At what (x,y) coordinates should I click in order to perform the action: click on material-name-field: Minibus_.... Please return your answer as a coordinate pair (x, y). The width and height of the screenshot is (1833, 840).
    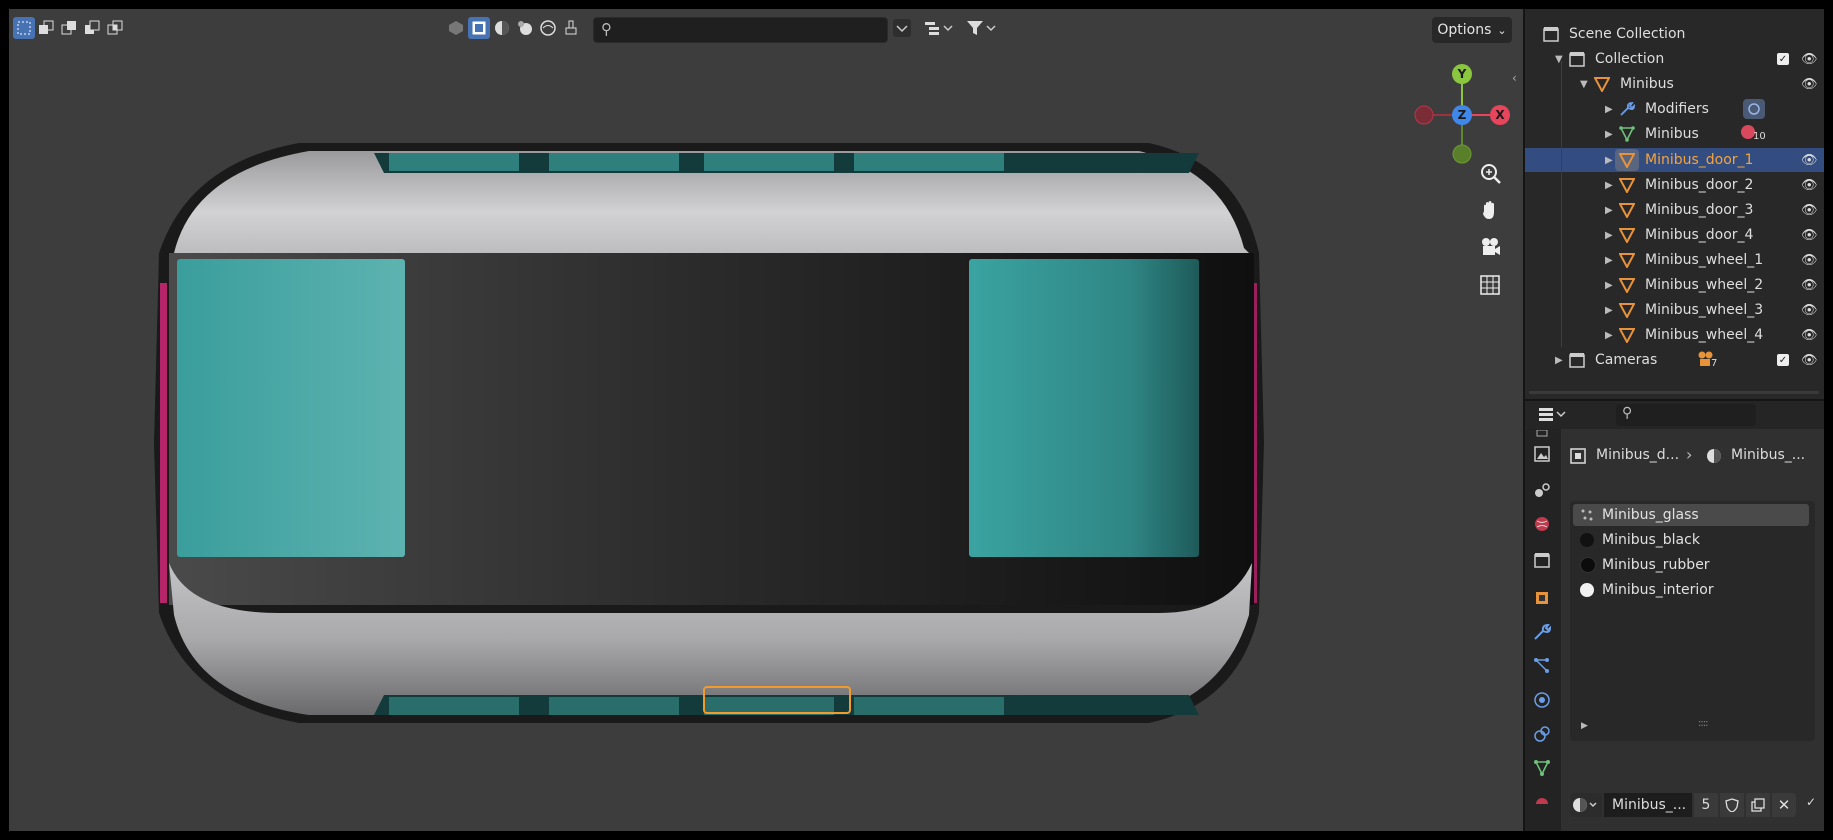
    Looking at the image, I should click on (1648, 805).